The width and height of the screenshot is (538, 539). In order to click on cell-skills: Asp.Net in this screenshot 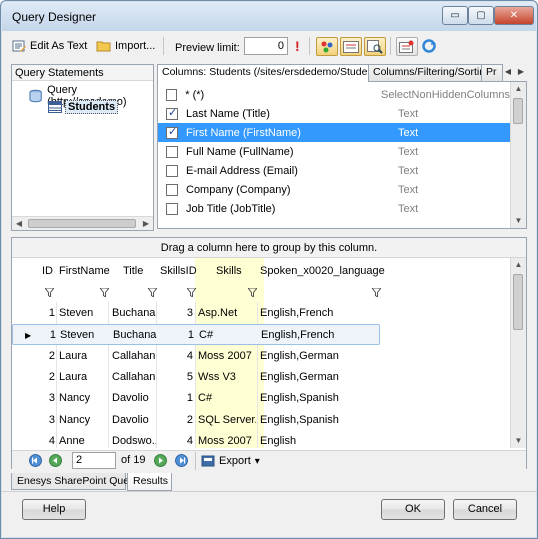, I will do `click(227, 313)`.